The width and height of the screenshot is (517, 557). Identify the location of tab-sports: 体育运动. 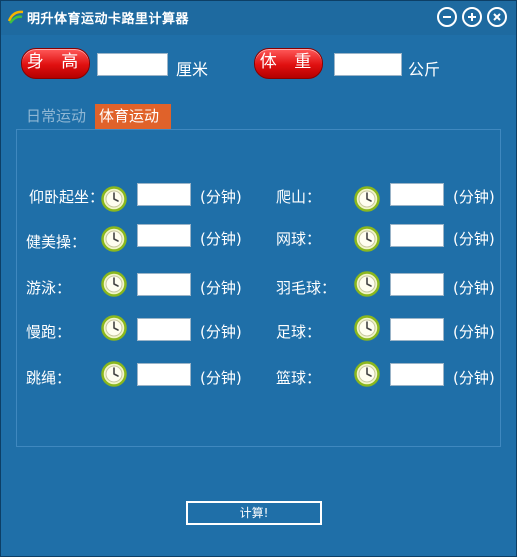
(133, 116).